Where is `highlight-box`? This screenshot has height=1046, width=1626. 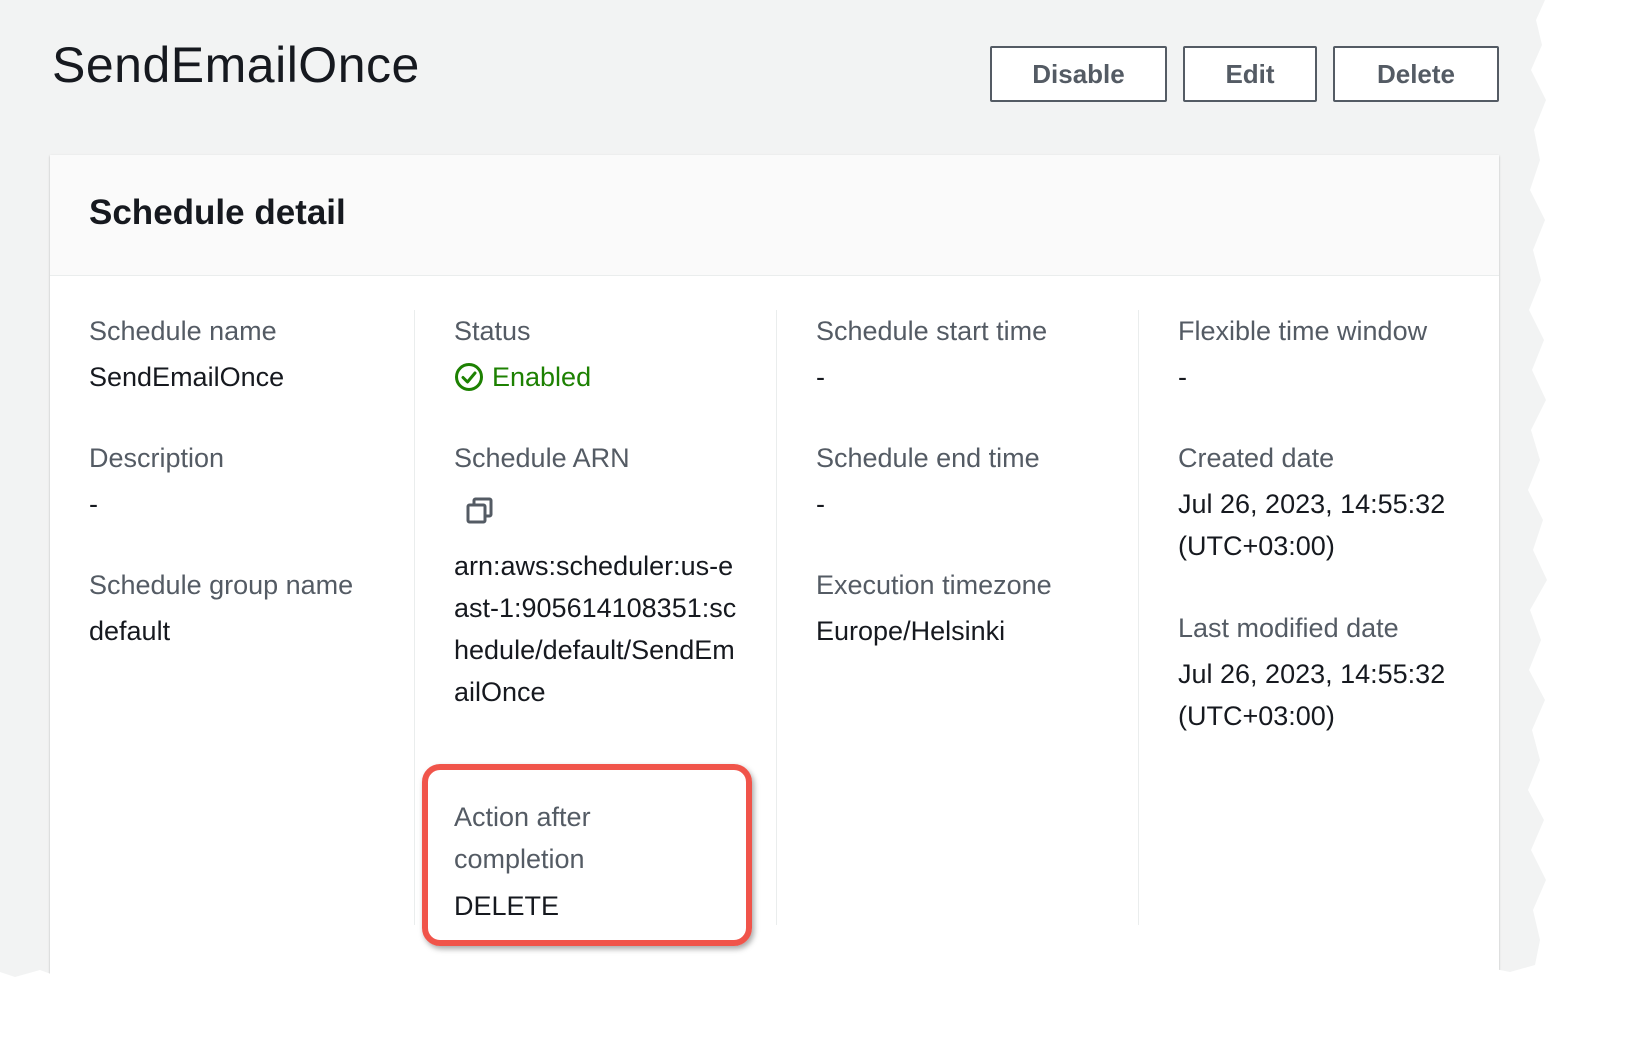
highlight-box is located at coordinates (587, 855).